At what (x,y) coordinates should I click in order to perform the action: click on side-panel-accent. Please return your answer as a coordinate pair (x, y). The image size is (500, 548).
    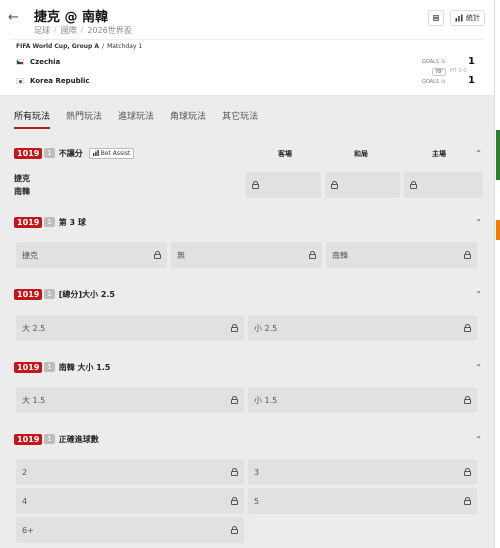
    Looking at the image, I should click on (498, 230).